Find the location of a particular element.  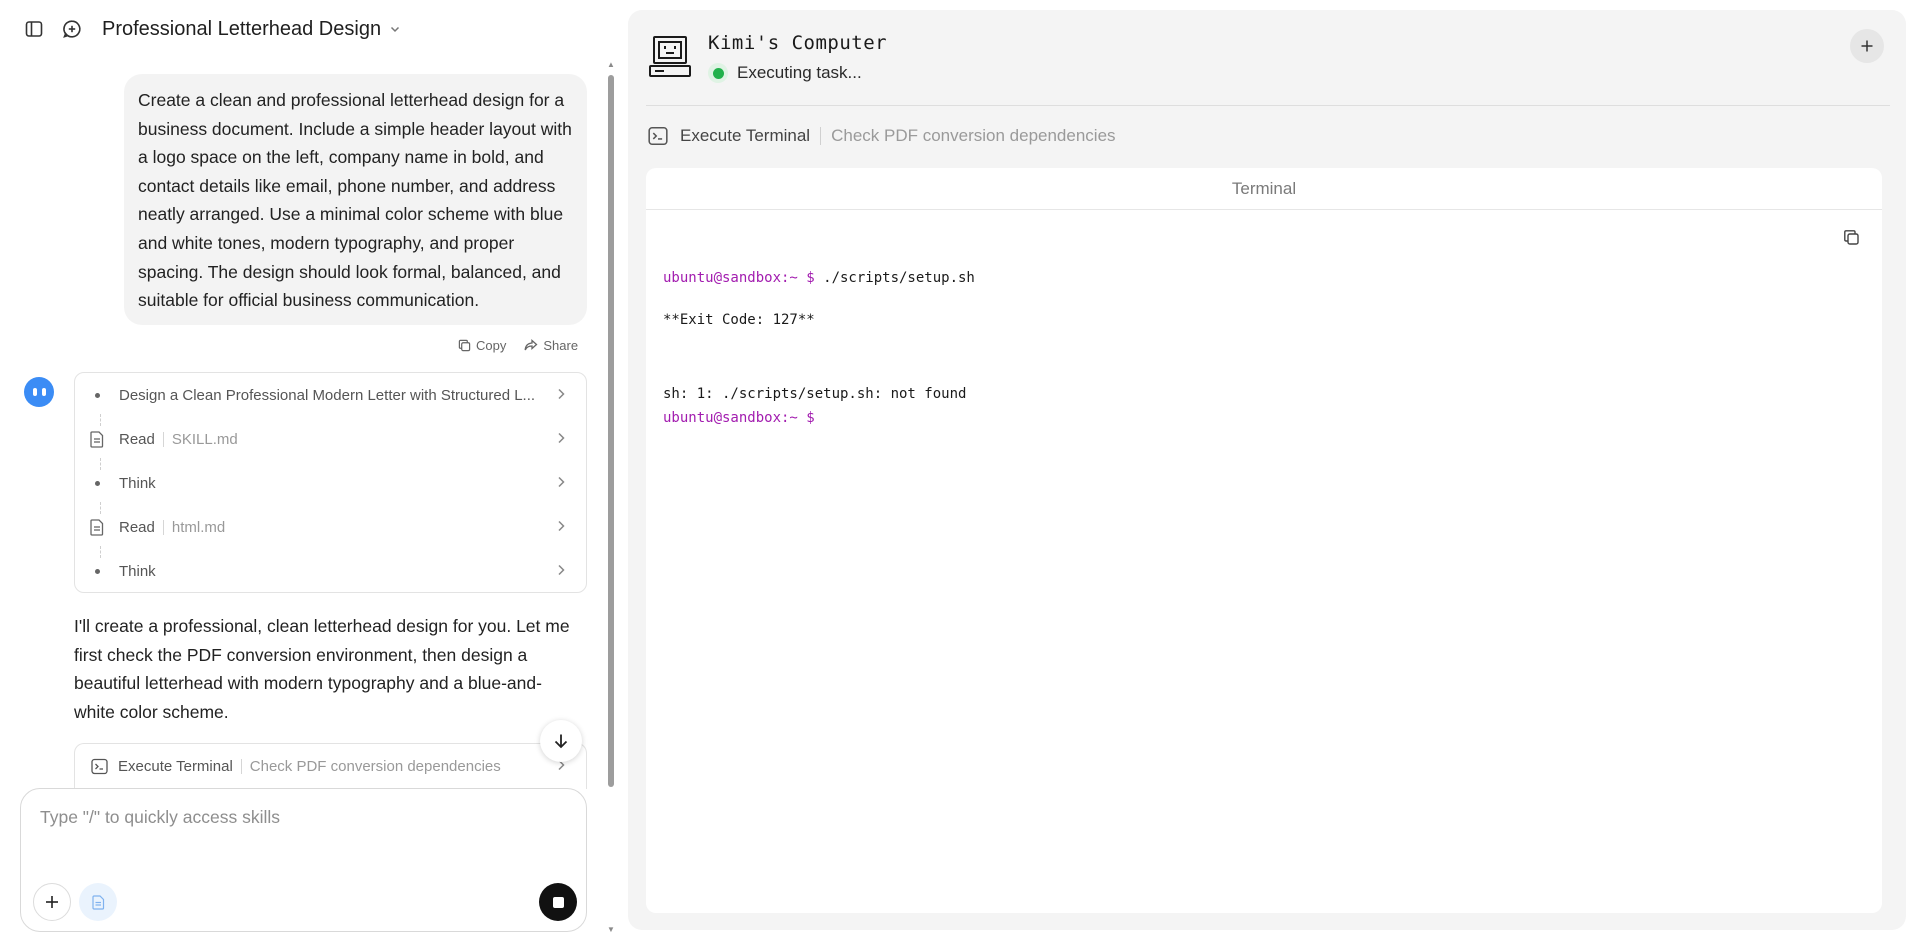

chat-title: Professional Letterhead Design is located at coordinates (242, 28).